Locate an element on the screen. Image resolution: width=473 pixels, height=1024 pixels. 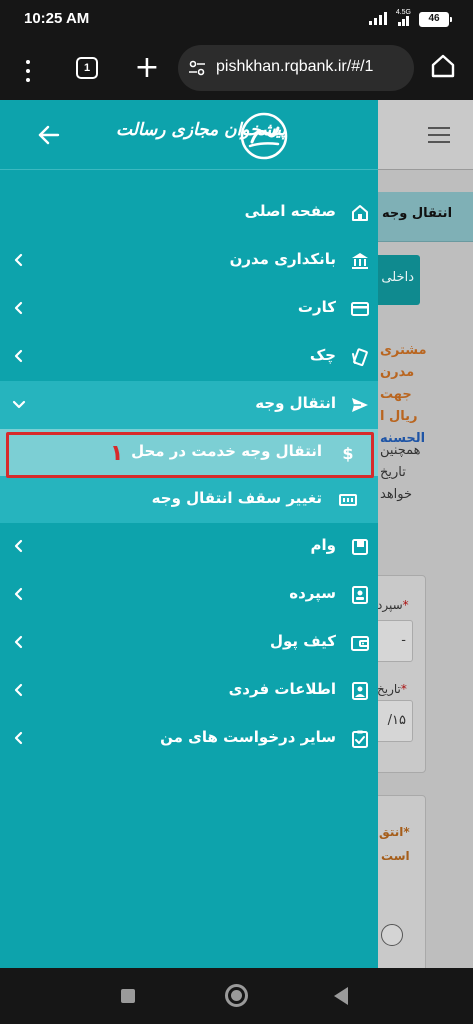
submenu-item-on-site-transfer: $ انتقال وجه خدمت در محل is located at coordinates (189, 452).